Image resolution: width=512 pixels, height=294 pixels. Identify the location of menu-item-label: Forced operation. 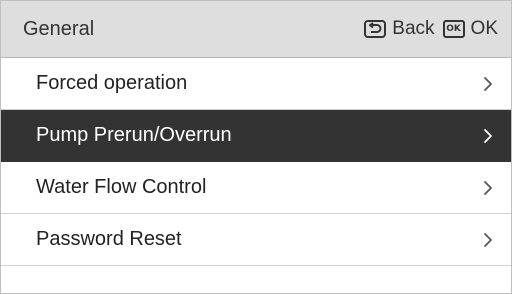
(112, 83).